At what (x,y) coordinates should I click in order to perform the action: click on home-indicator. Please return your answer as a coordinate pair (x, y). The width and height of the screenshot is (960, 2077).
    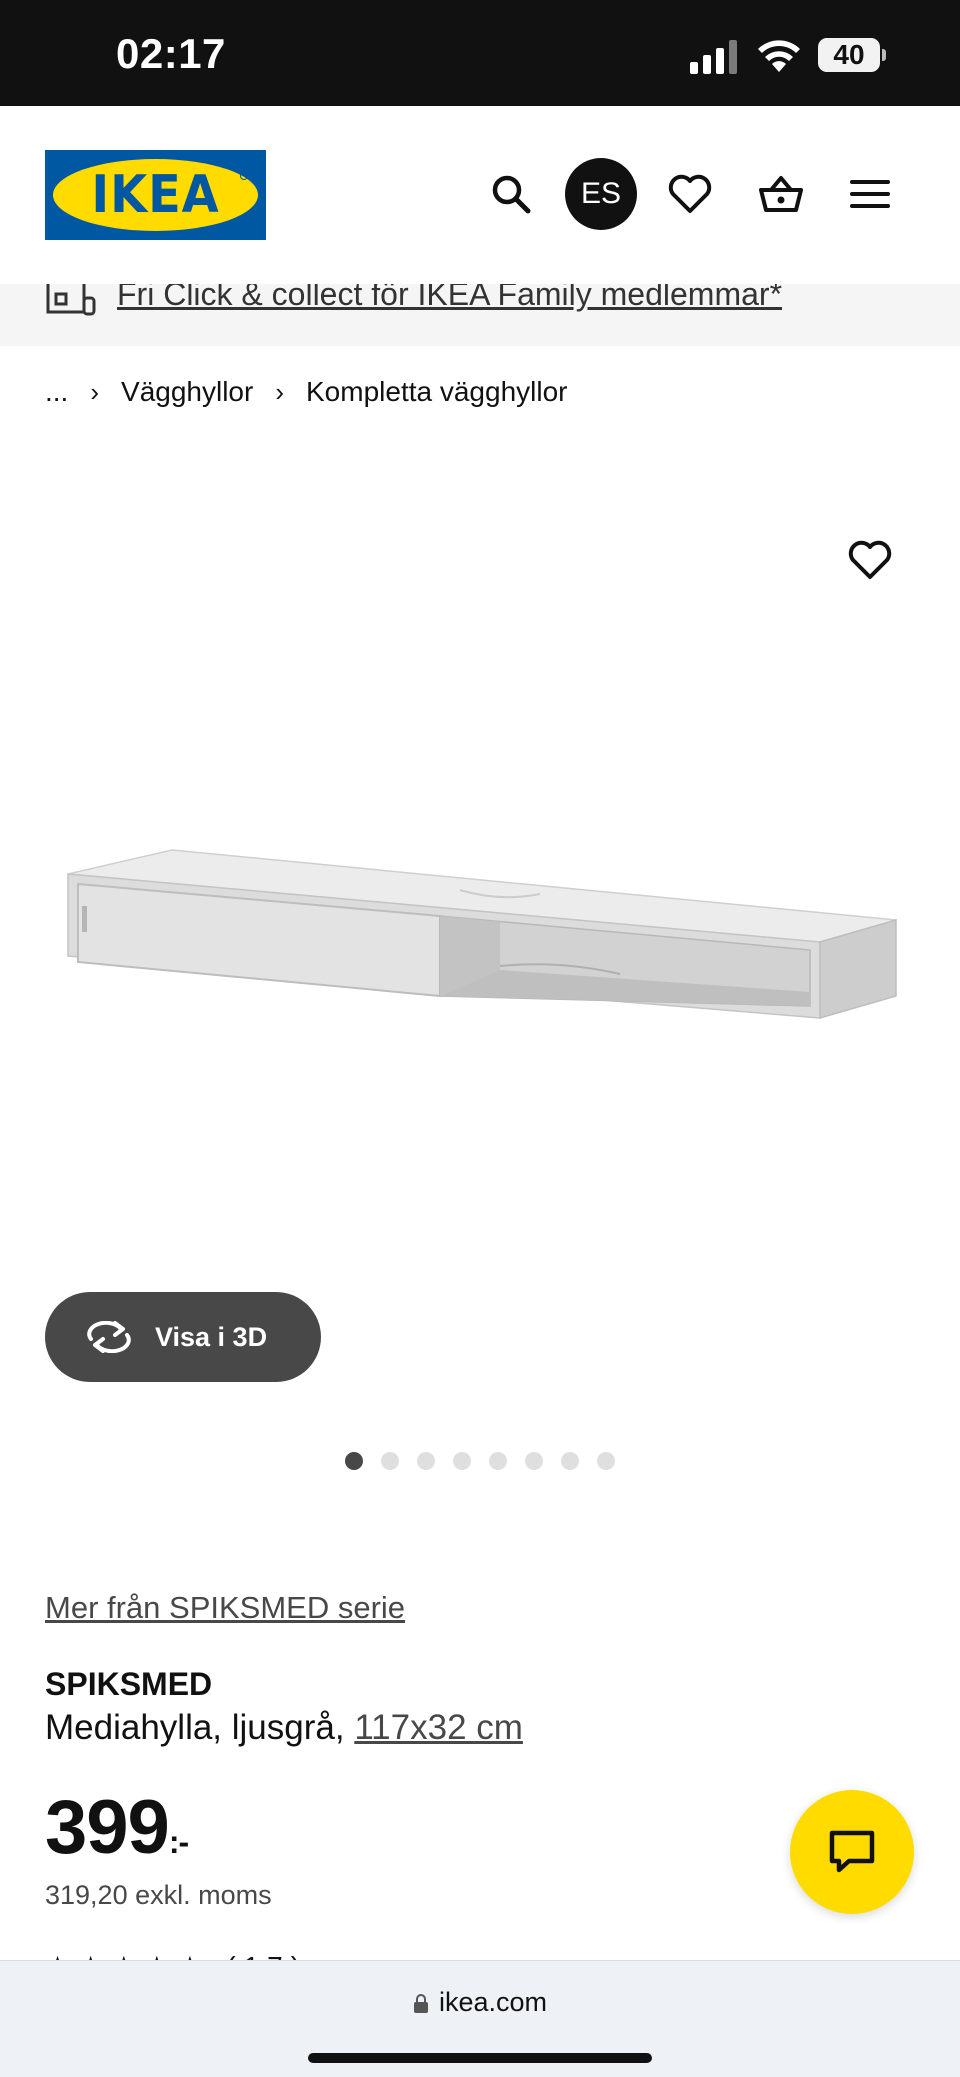
    Looking at the image, I should click on (480, 2058).